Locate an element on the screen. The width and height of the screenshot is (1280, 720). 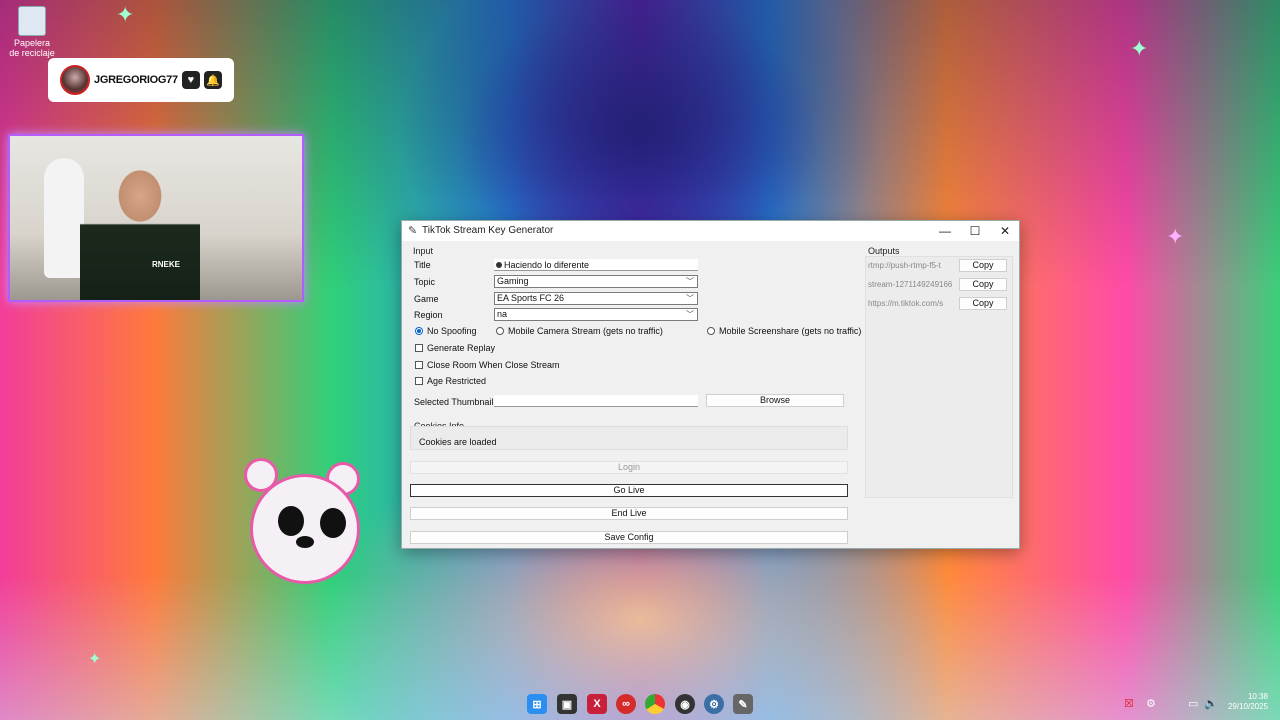
volume-icon: 🔊 is located at coordinates (1211, 703).